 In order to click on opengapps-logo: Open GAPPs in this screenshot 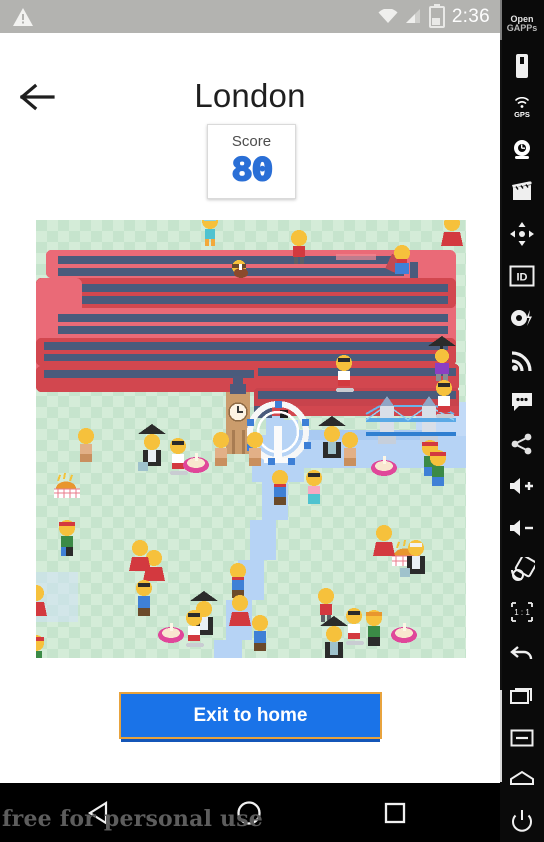, I will do `click(522, 24)`.